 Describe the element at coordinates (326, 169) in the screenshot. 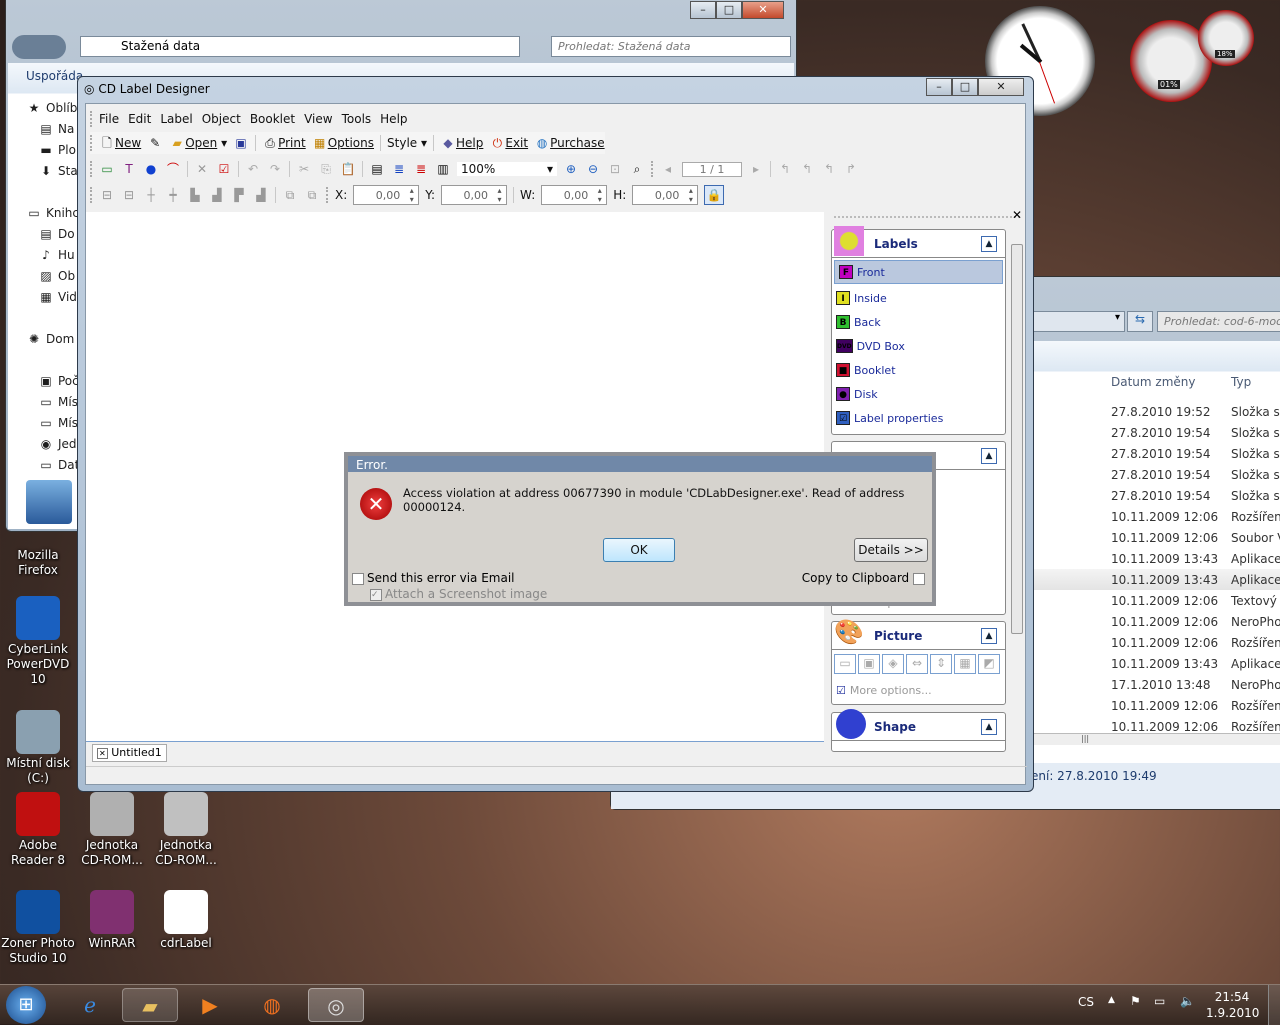

I see `copy-icon: ⎘` at that location.